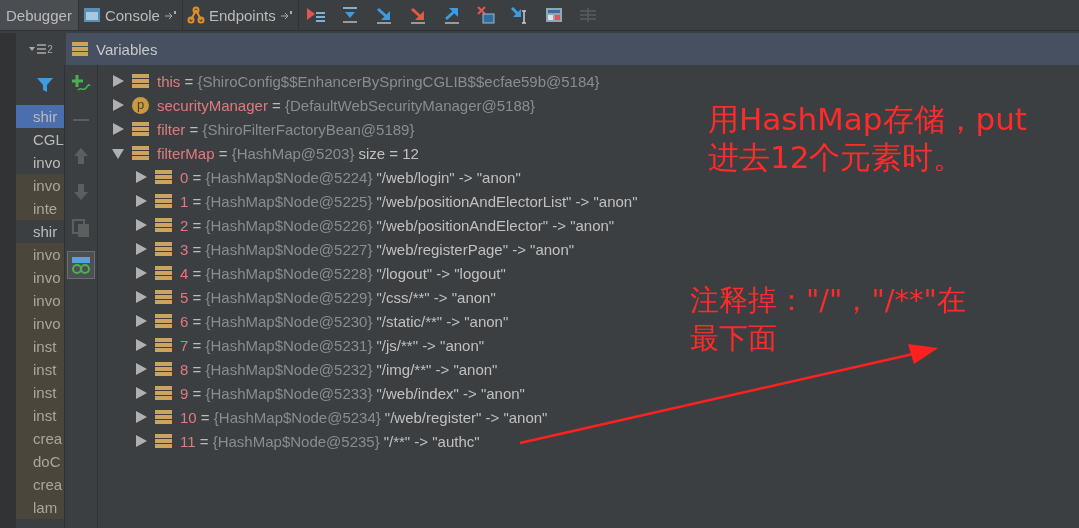 This screenshot has width=1079, height=528. I want to click on stack-frame: doC, so click(40, 461).